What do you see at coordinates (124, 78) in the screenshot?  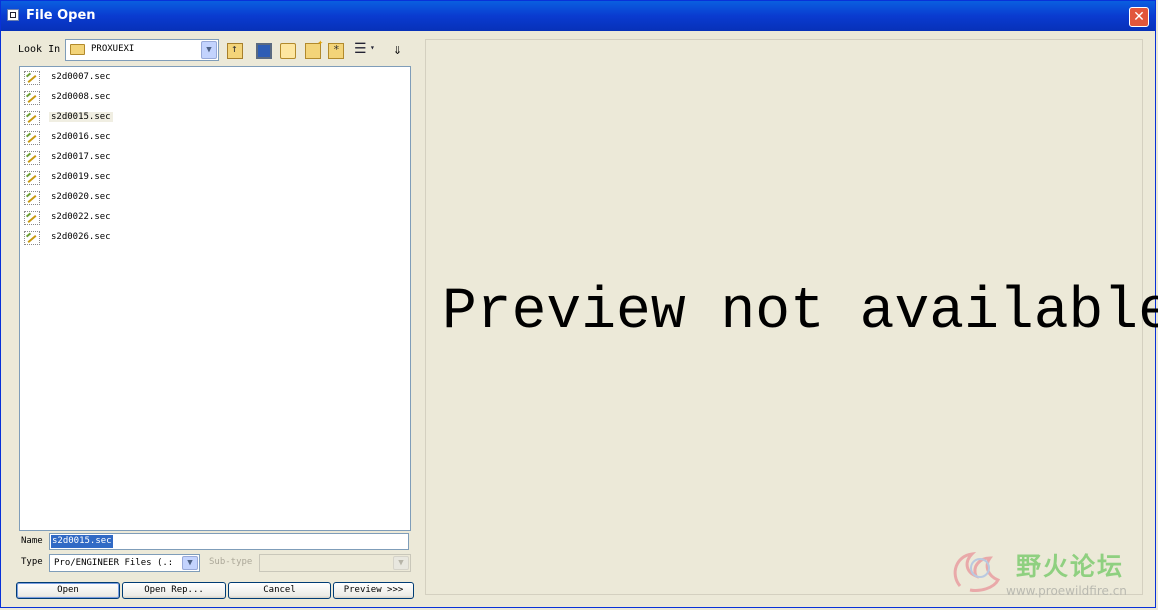 I see `list-item: s2d0007.sec` at bounding box center [124, 78].